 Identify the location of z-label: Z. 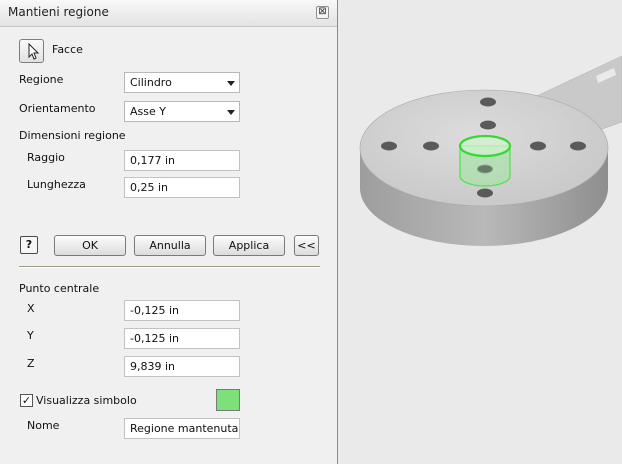
(31, 363).